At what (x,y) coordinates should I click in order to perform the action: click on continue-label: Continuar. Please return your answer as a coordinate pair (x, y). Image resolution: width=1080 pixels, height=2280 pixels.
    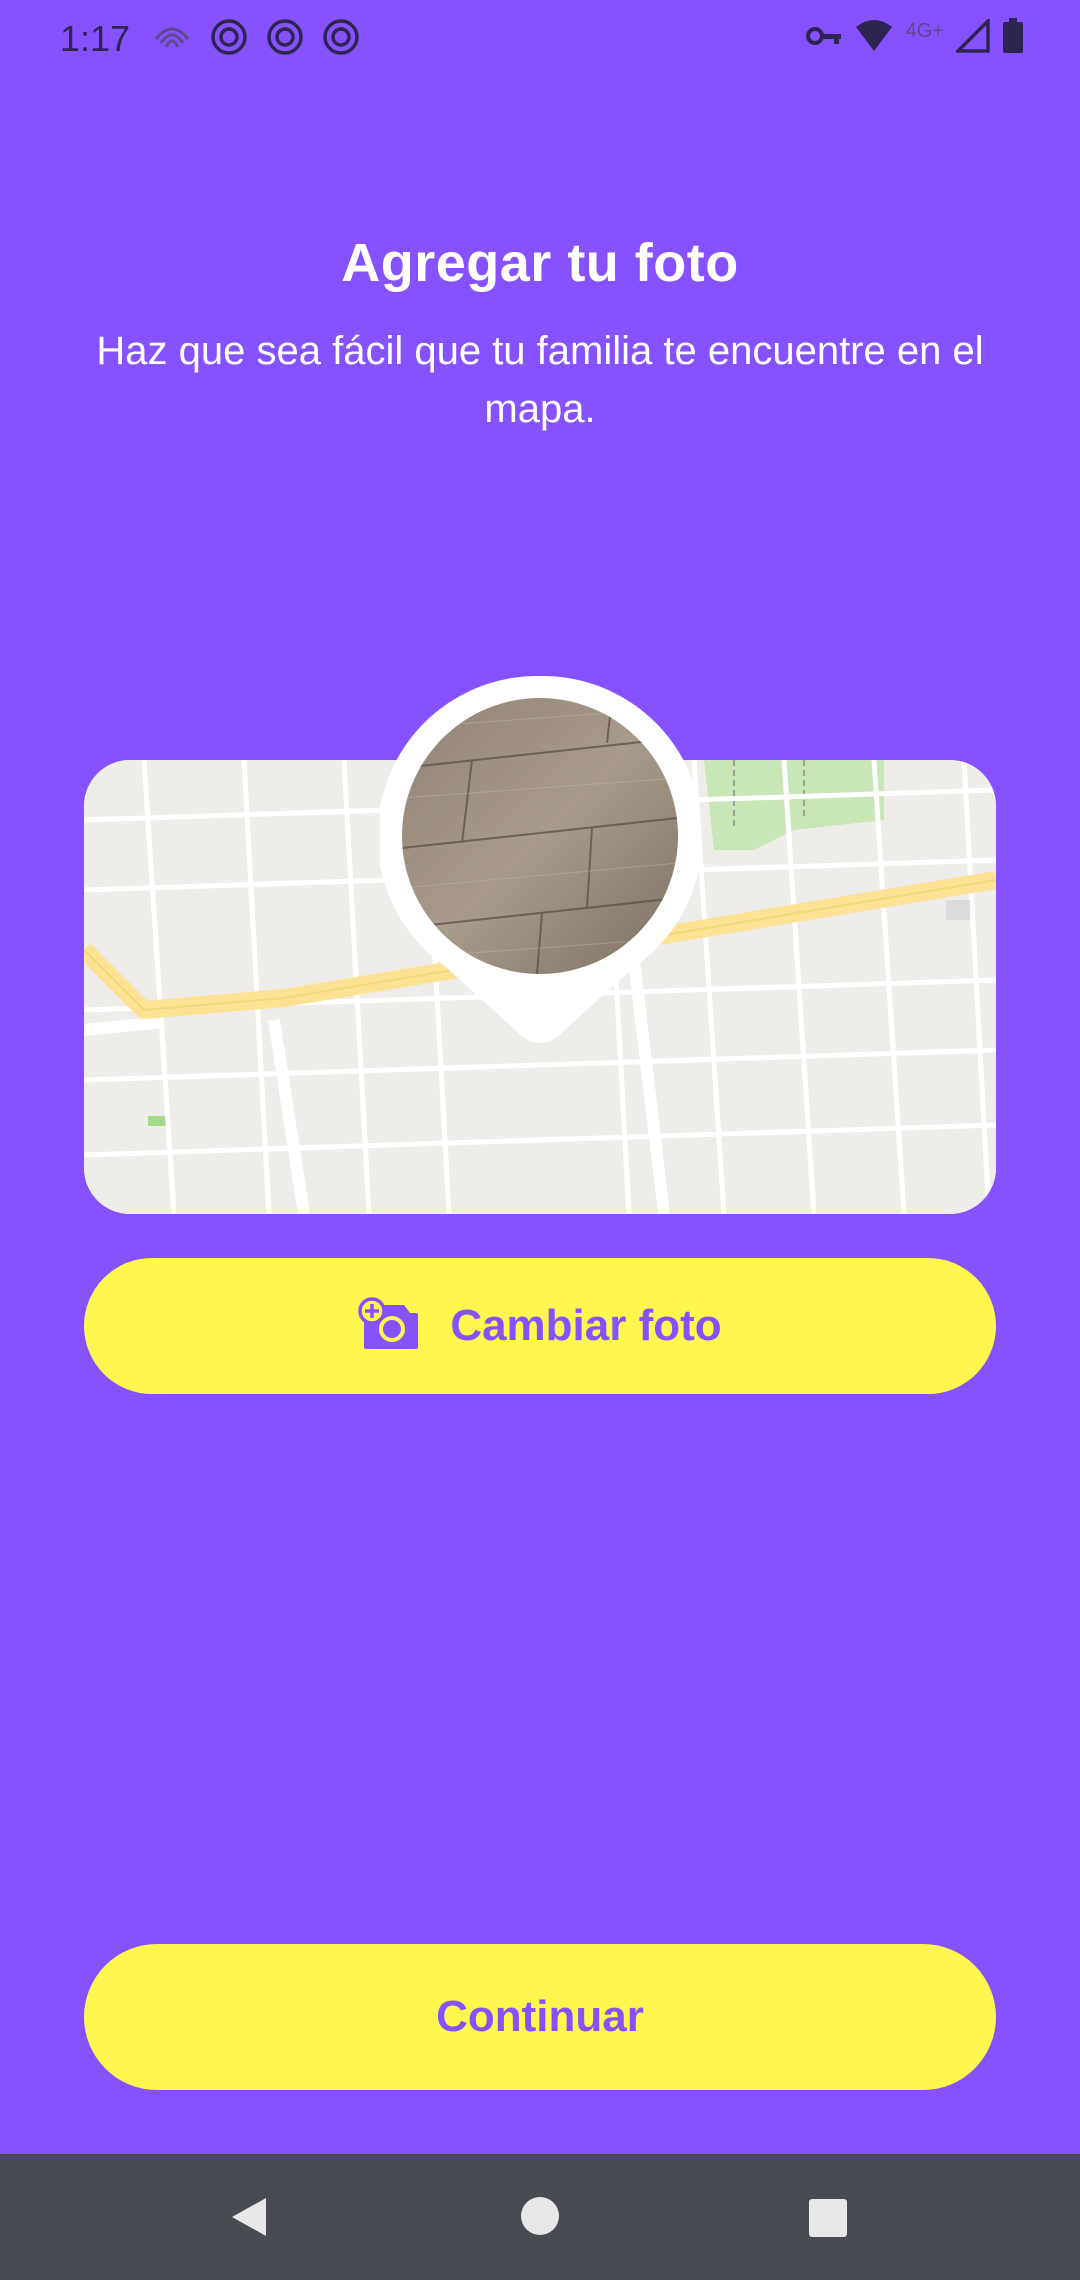
    Looking at the image, I should click on (540, 2016).